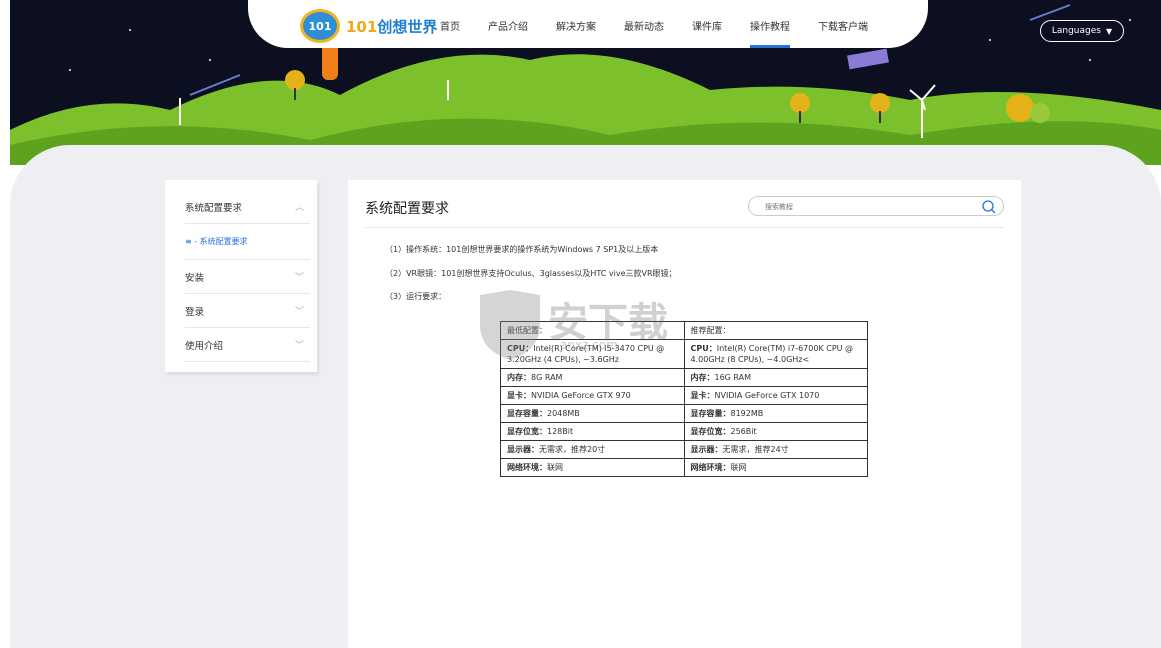 This screenshot has height=648, width=1161. Describe the element at coordinates (195, 278) in the screenshot. I see `sidebar-item-label: 安装` at that location.